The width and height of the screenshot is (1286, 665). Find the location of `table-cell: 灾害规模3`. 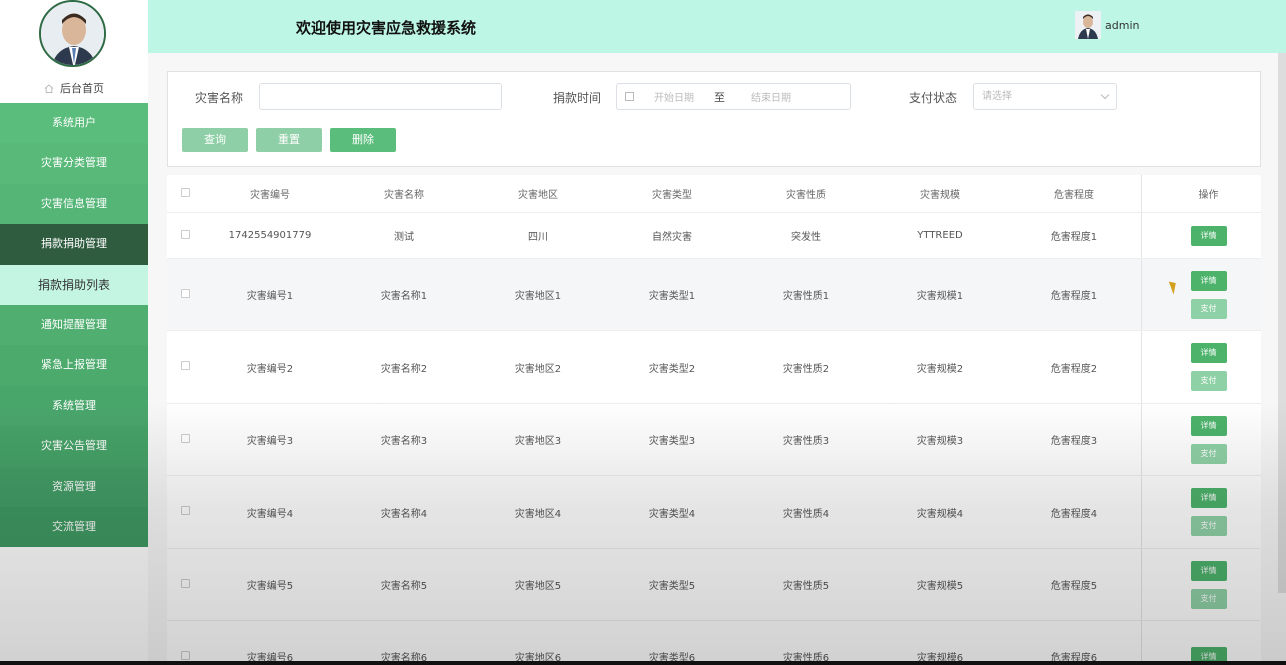

table-cell: 灾害规模3 is located at coordinates (940, 441).